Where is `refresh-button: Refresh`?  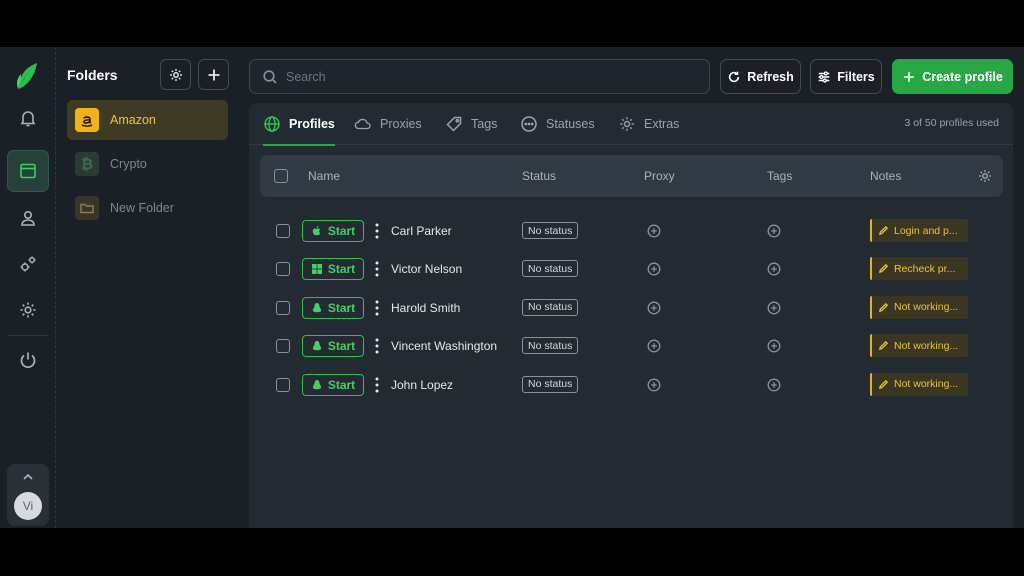 refresh-button: Refresh is located at coordinates (760, 76).